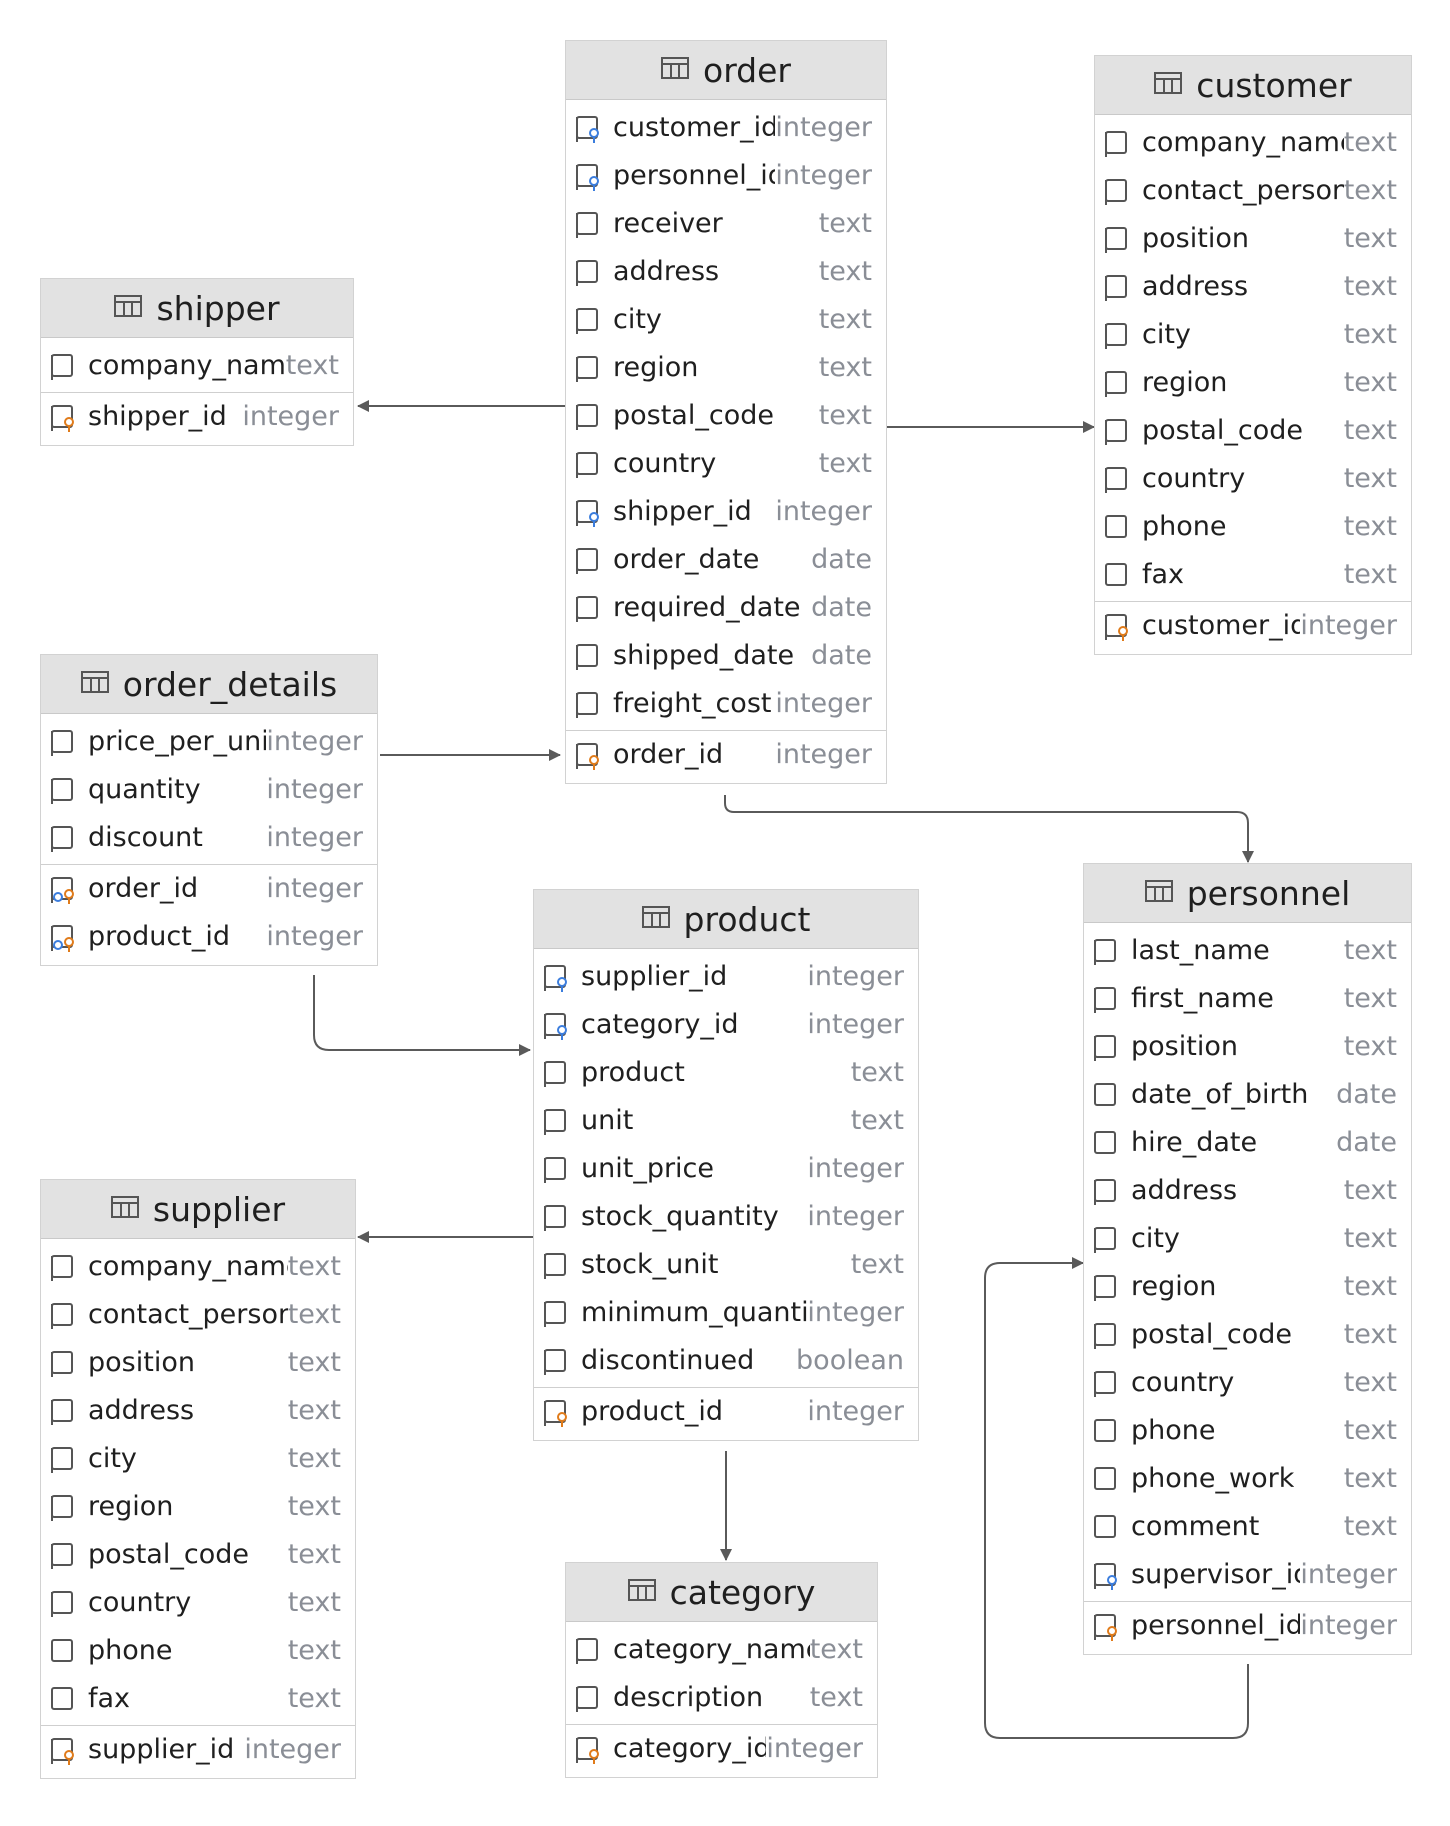 This screenshot has height=1826, width=1450. What do you see at coordinates (209, 684) in the screenshot?
I see `table-header: order_details` at bounding box center [209, 684].